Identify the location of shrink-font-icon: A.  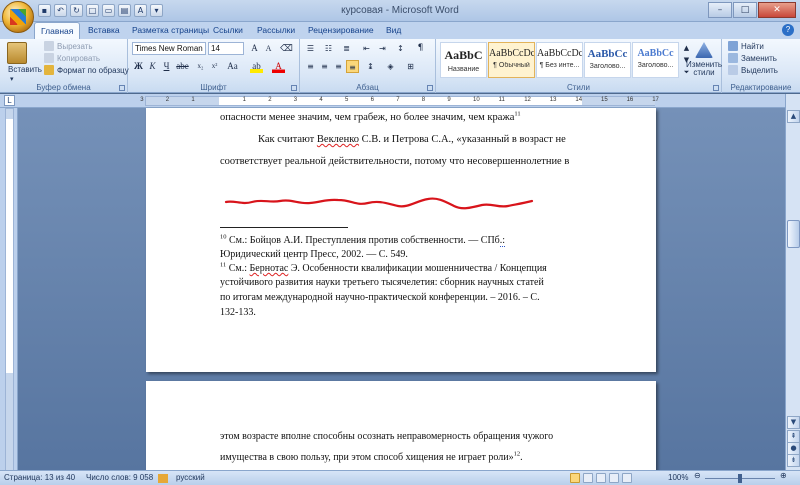
(268, 48).